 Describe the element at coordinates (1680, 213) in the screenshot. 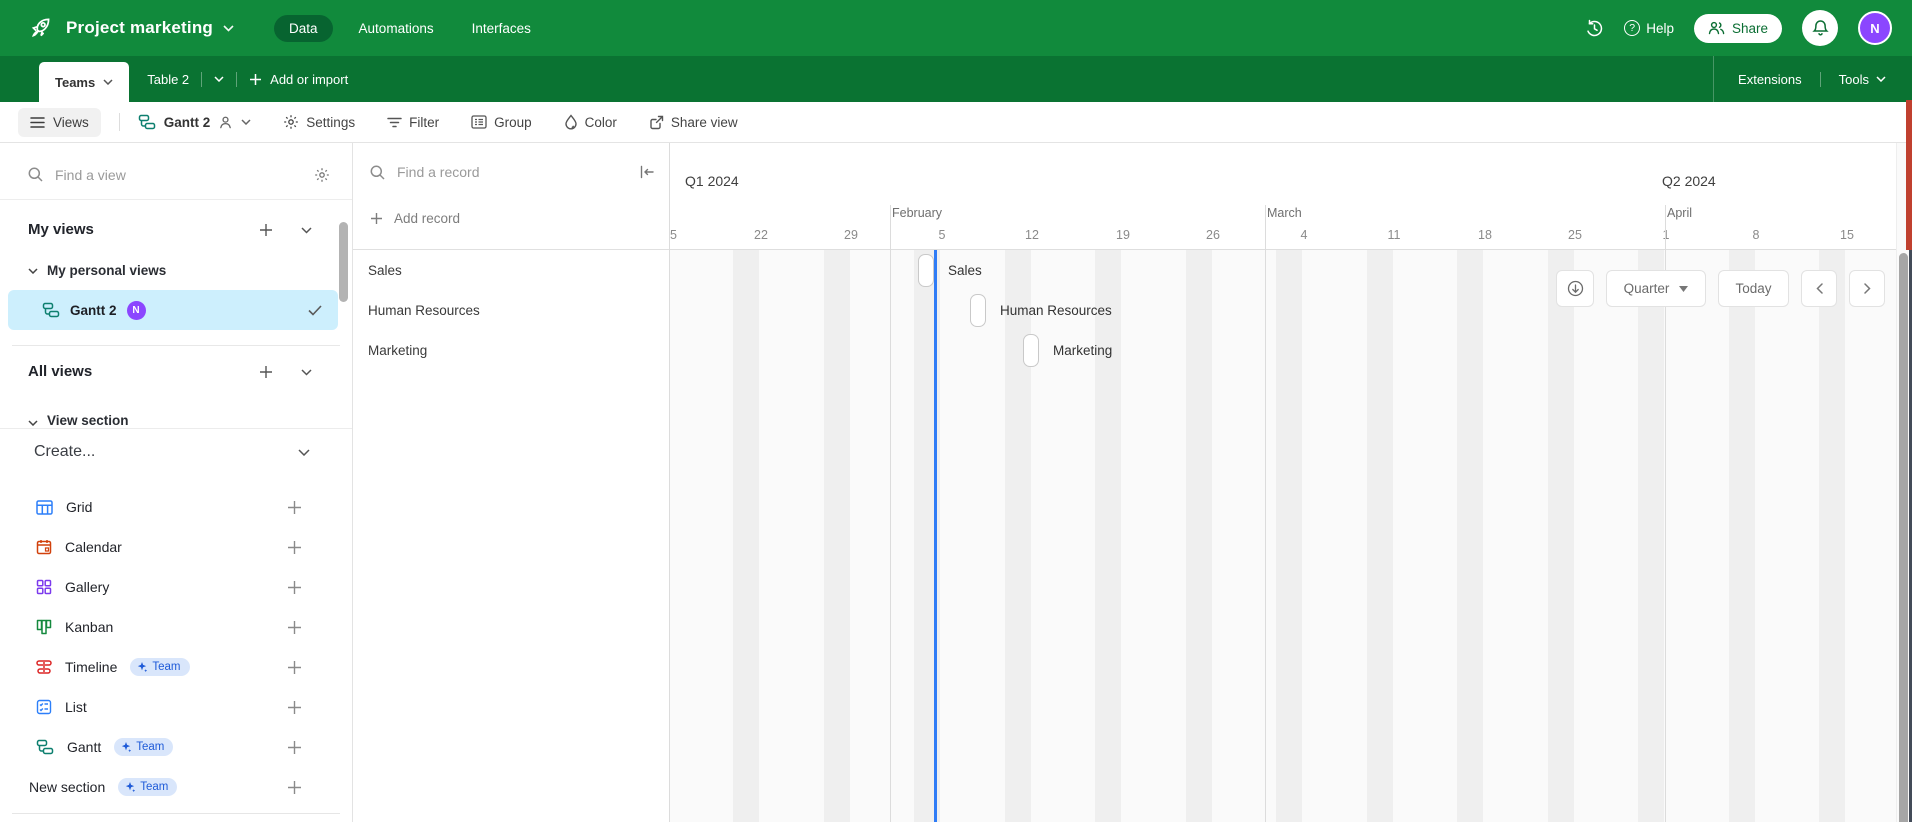

I see `month-label-april: April` at that location.